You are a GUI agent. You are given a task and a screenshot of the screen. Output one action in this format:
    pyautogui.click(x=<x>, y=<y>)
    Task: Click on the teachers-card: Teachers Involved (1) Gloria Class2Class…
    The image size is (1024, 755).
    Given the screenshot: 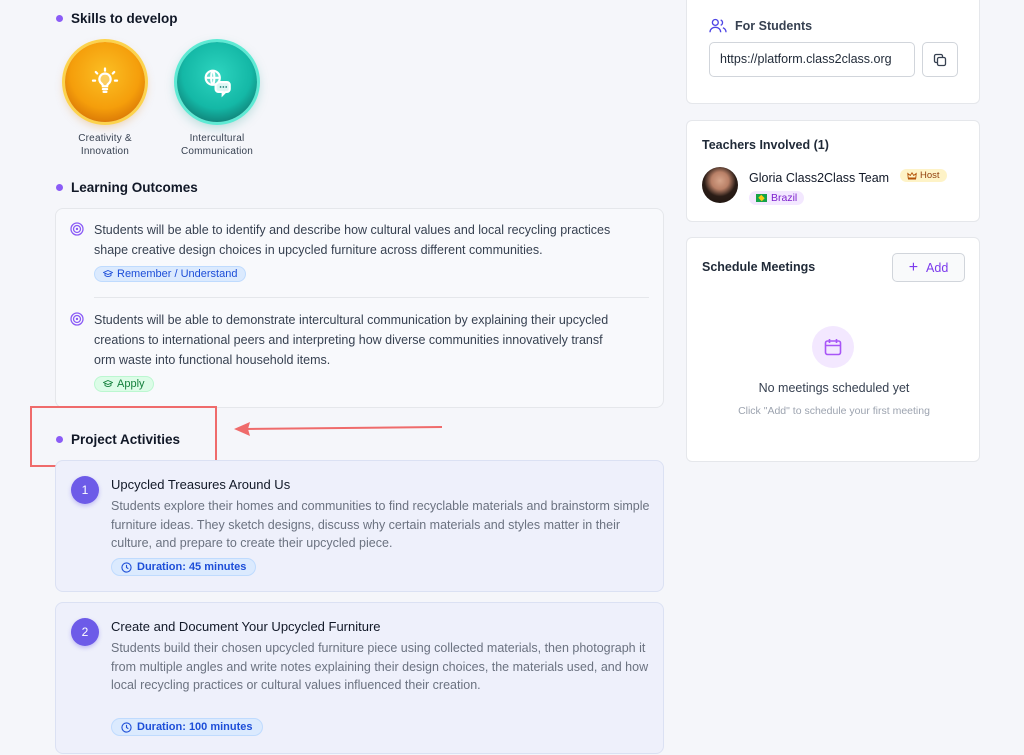 What is the action you would take?
    pyautogui.click(x=833, y=171)
    